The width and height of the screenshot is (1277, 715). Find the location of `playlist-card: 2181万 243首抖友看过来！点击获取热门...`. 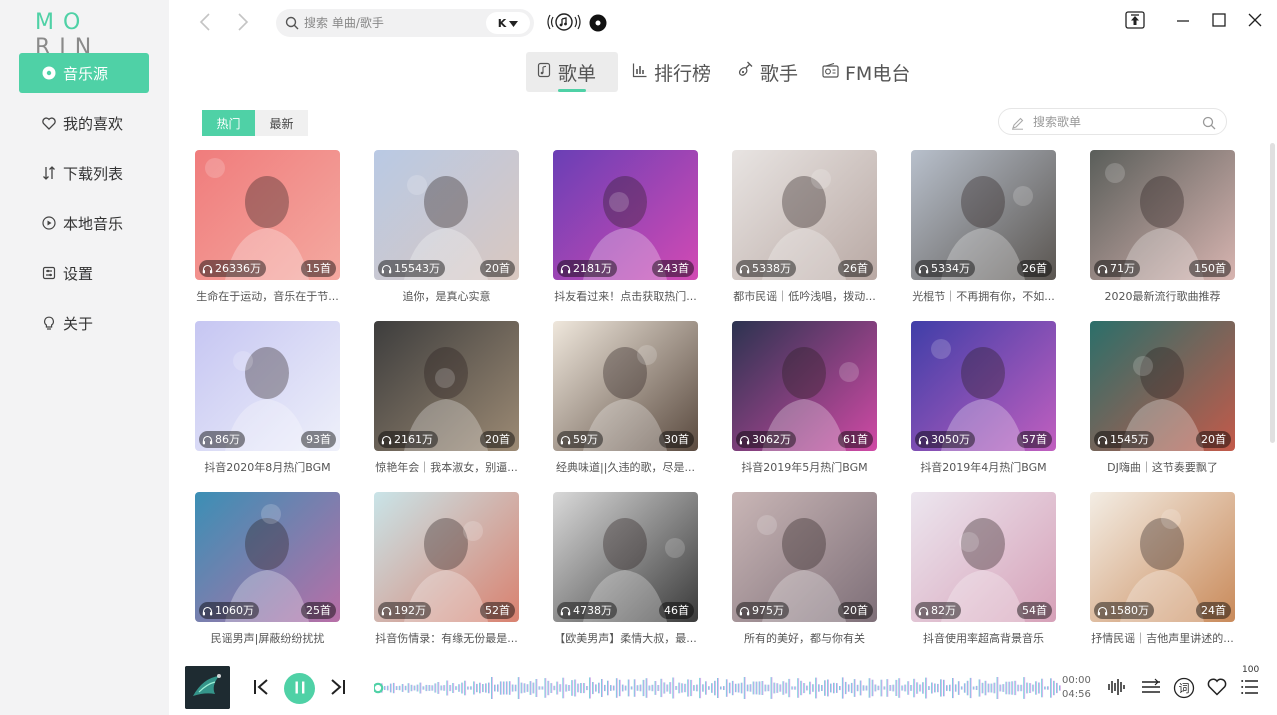

playlist-card: 2181万 243首抖友看过来！点击获取热门... is located at coordinates (625, 227).